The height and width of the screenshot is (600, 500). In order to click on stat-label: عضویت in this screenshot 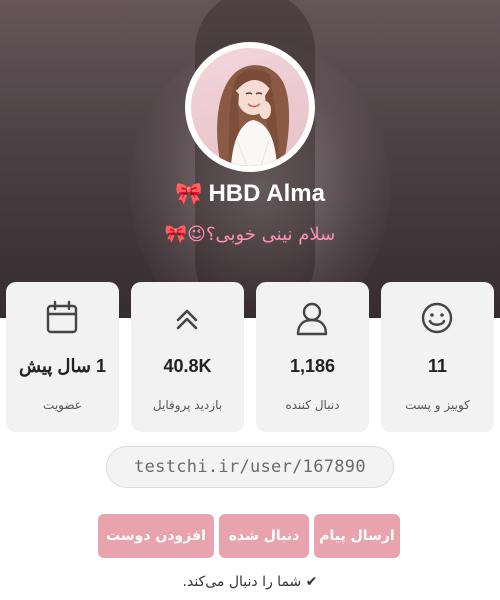, I will do `click(62, 405)`.